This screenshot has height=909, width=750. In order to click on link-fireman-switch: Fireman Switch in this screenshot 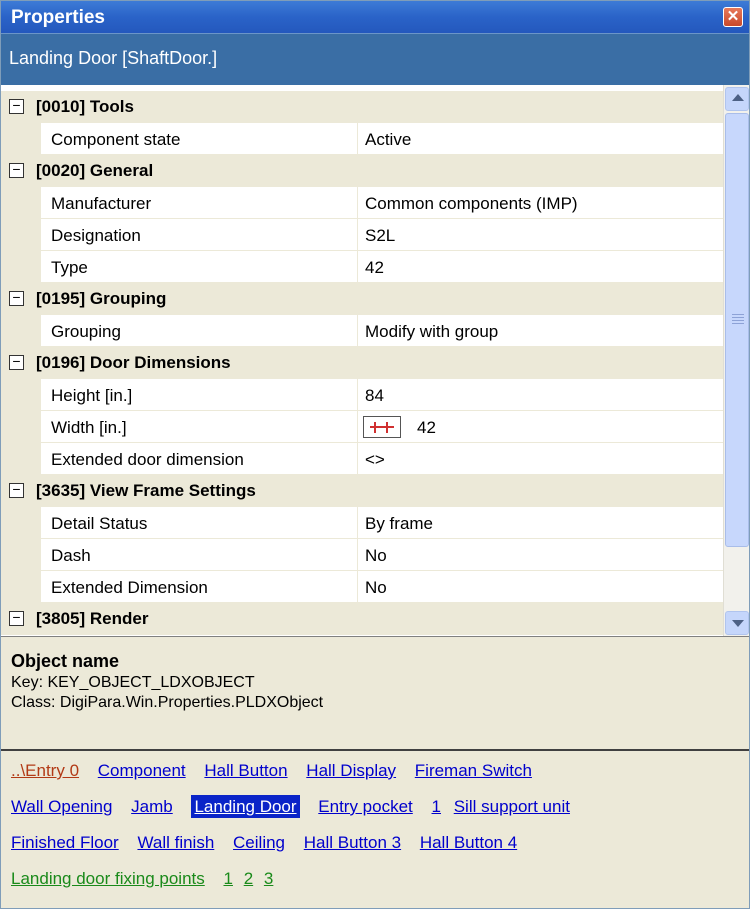, I will do `click(473, 770)`.